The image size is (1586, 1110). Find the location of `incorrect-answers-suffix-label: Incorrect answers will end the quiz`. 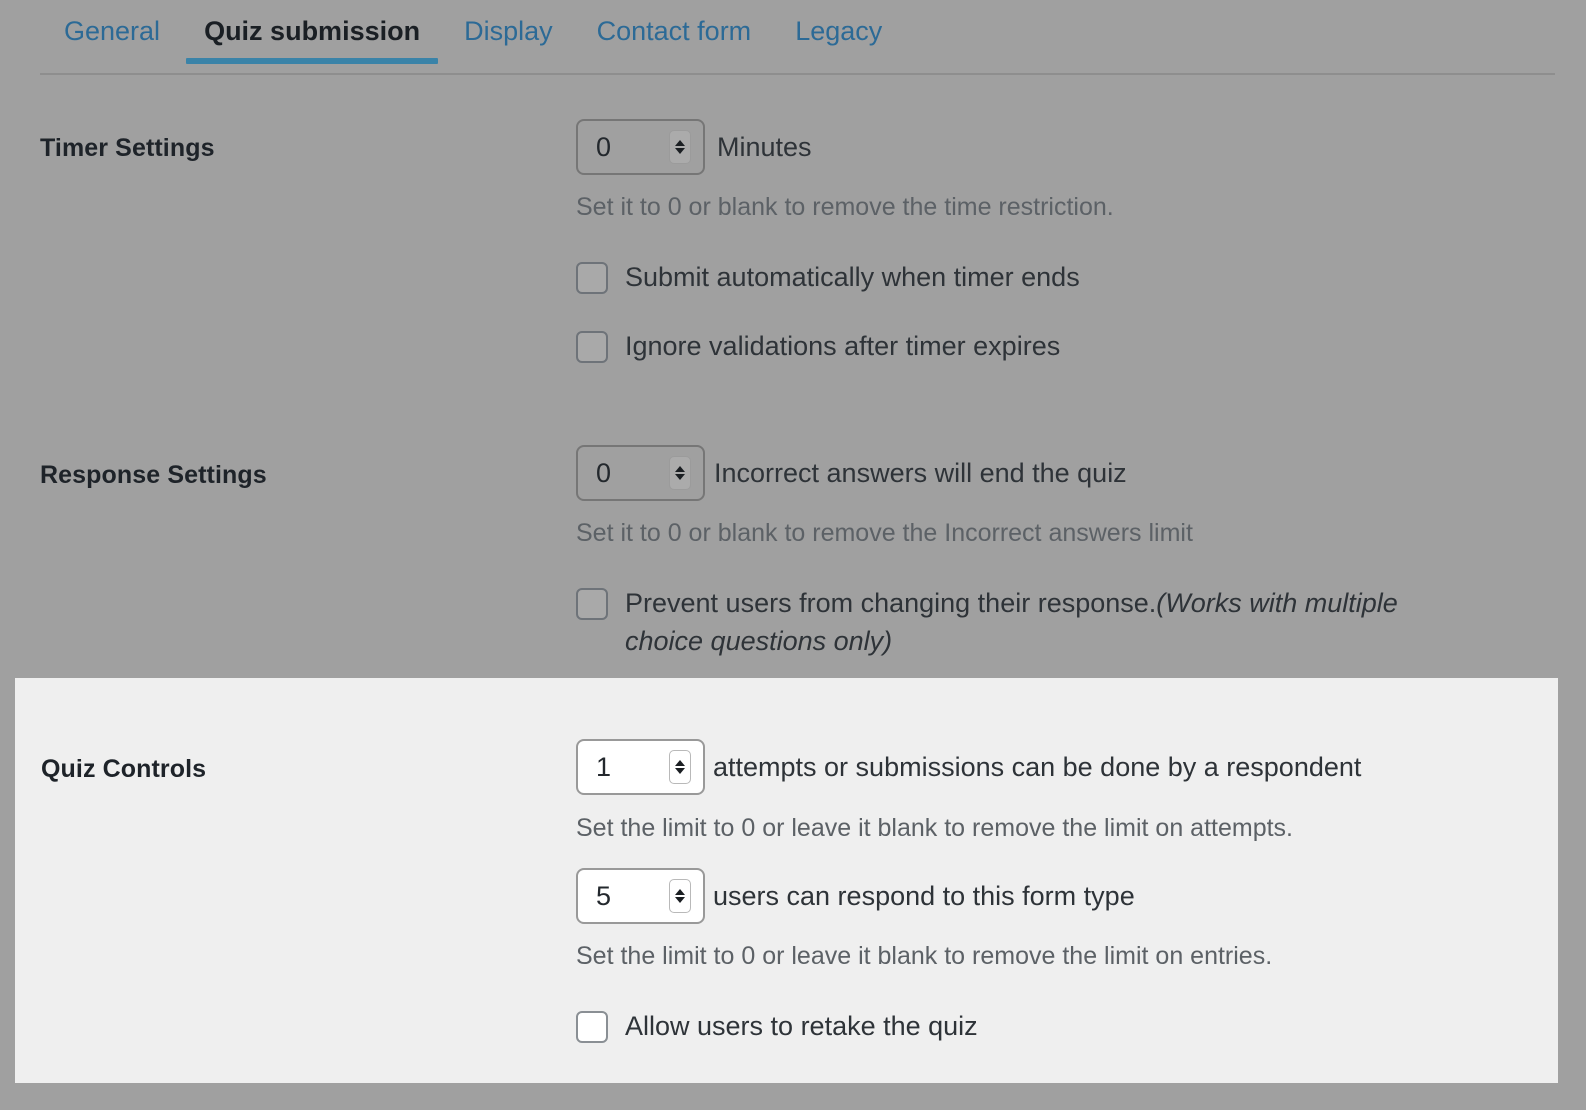

incorrect-answers-suffix-label: Incorrect answers will end the quiz is located at coordinates (920, 473).